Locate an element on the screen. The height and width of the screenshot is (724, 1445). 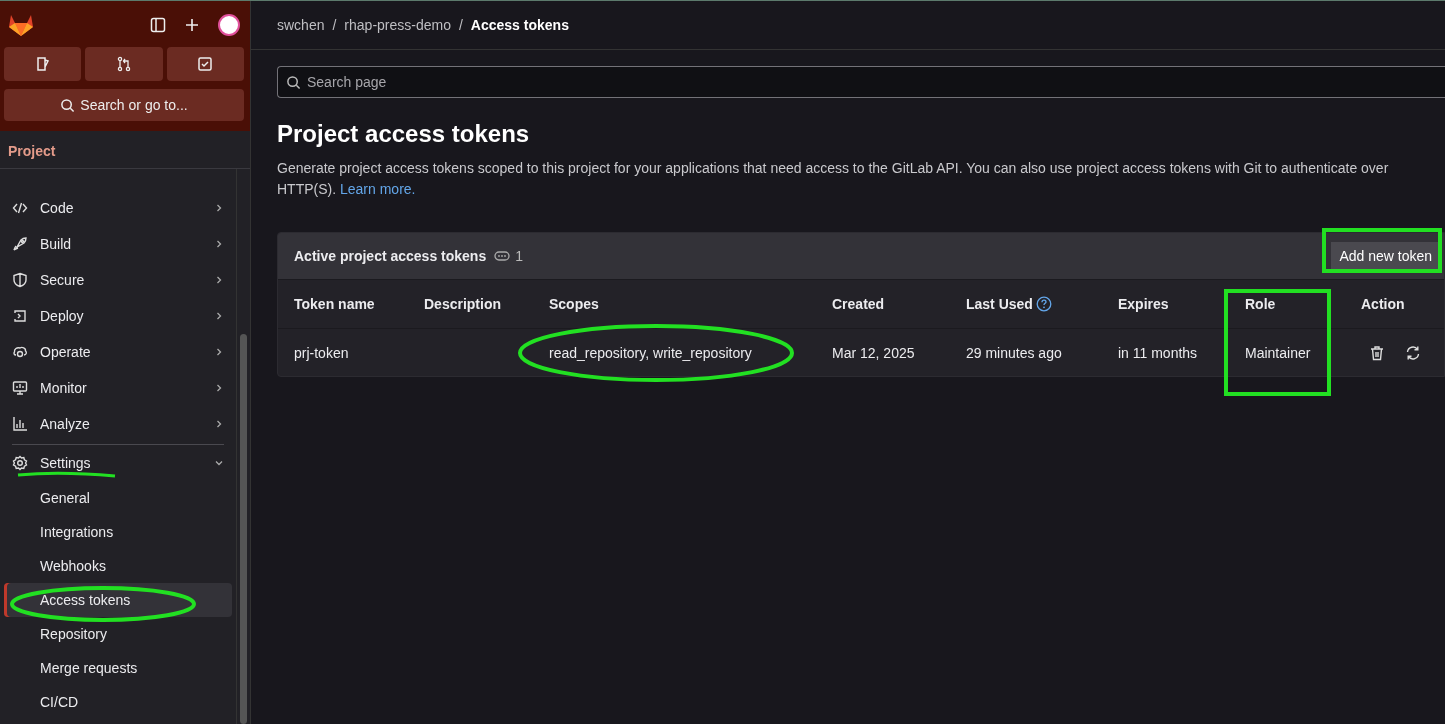
monitor-icon is located at coordinates (20, 388).